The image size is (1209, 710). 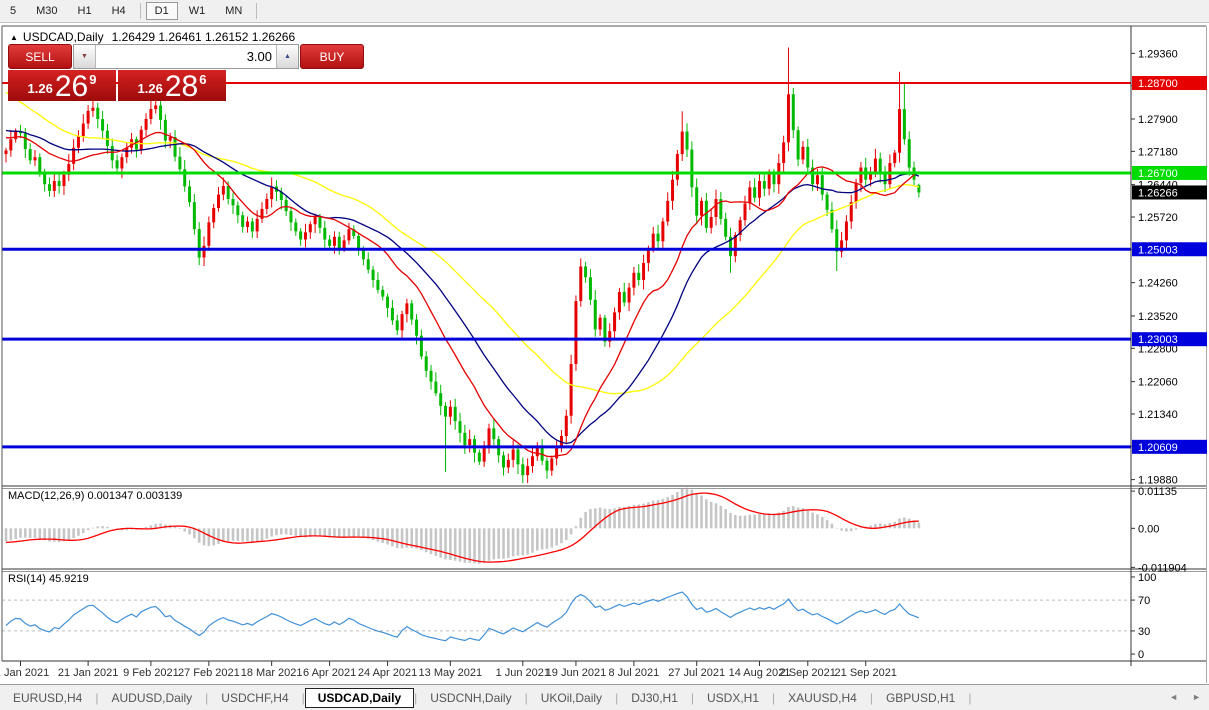 I want to click on price-tick-label: 1.22060, so click(x=1158, y=383).